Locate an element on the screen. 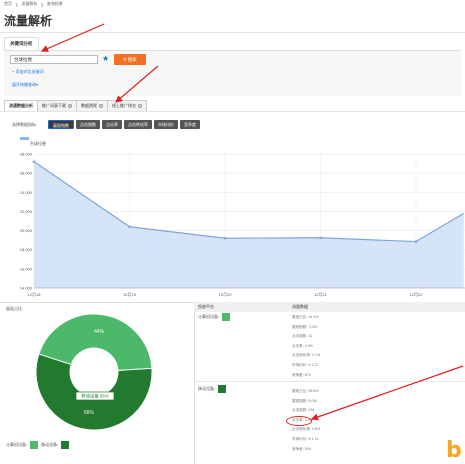 The width and height of the screenshot is (465, 464). expand-label: 展开快捷查询 is located at coordinates (24, 84).